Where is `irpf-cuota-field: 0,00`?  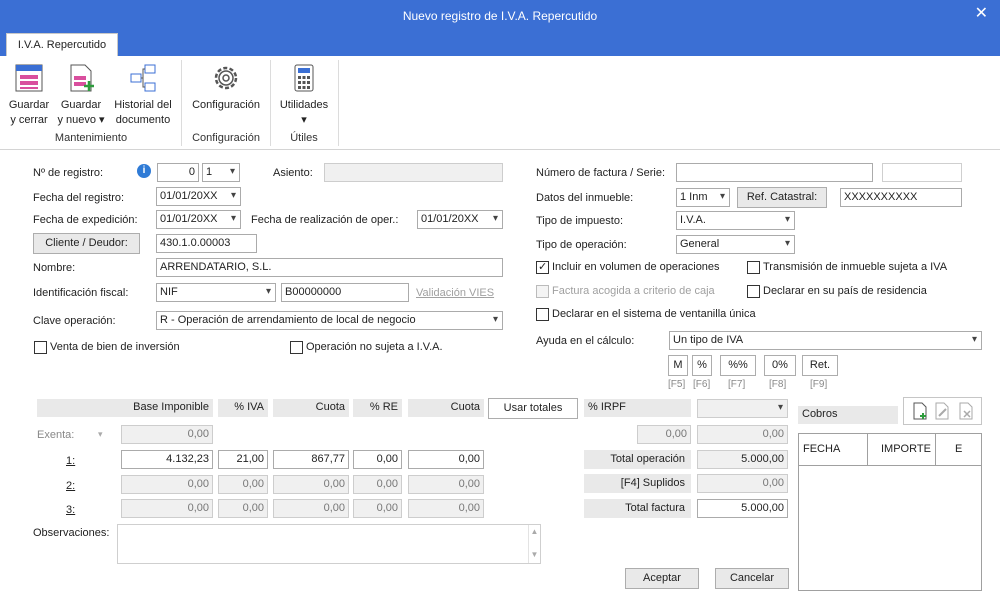 irpf-cuota-field: 0,00 is located at coordinates (742, 434).